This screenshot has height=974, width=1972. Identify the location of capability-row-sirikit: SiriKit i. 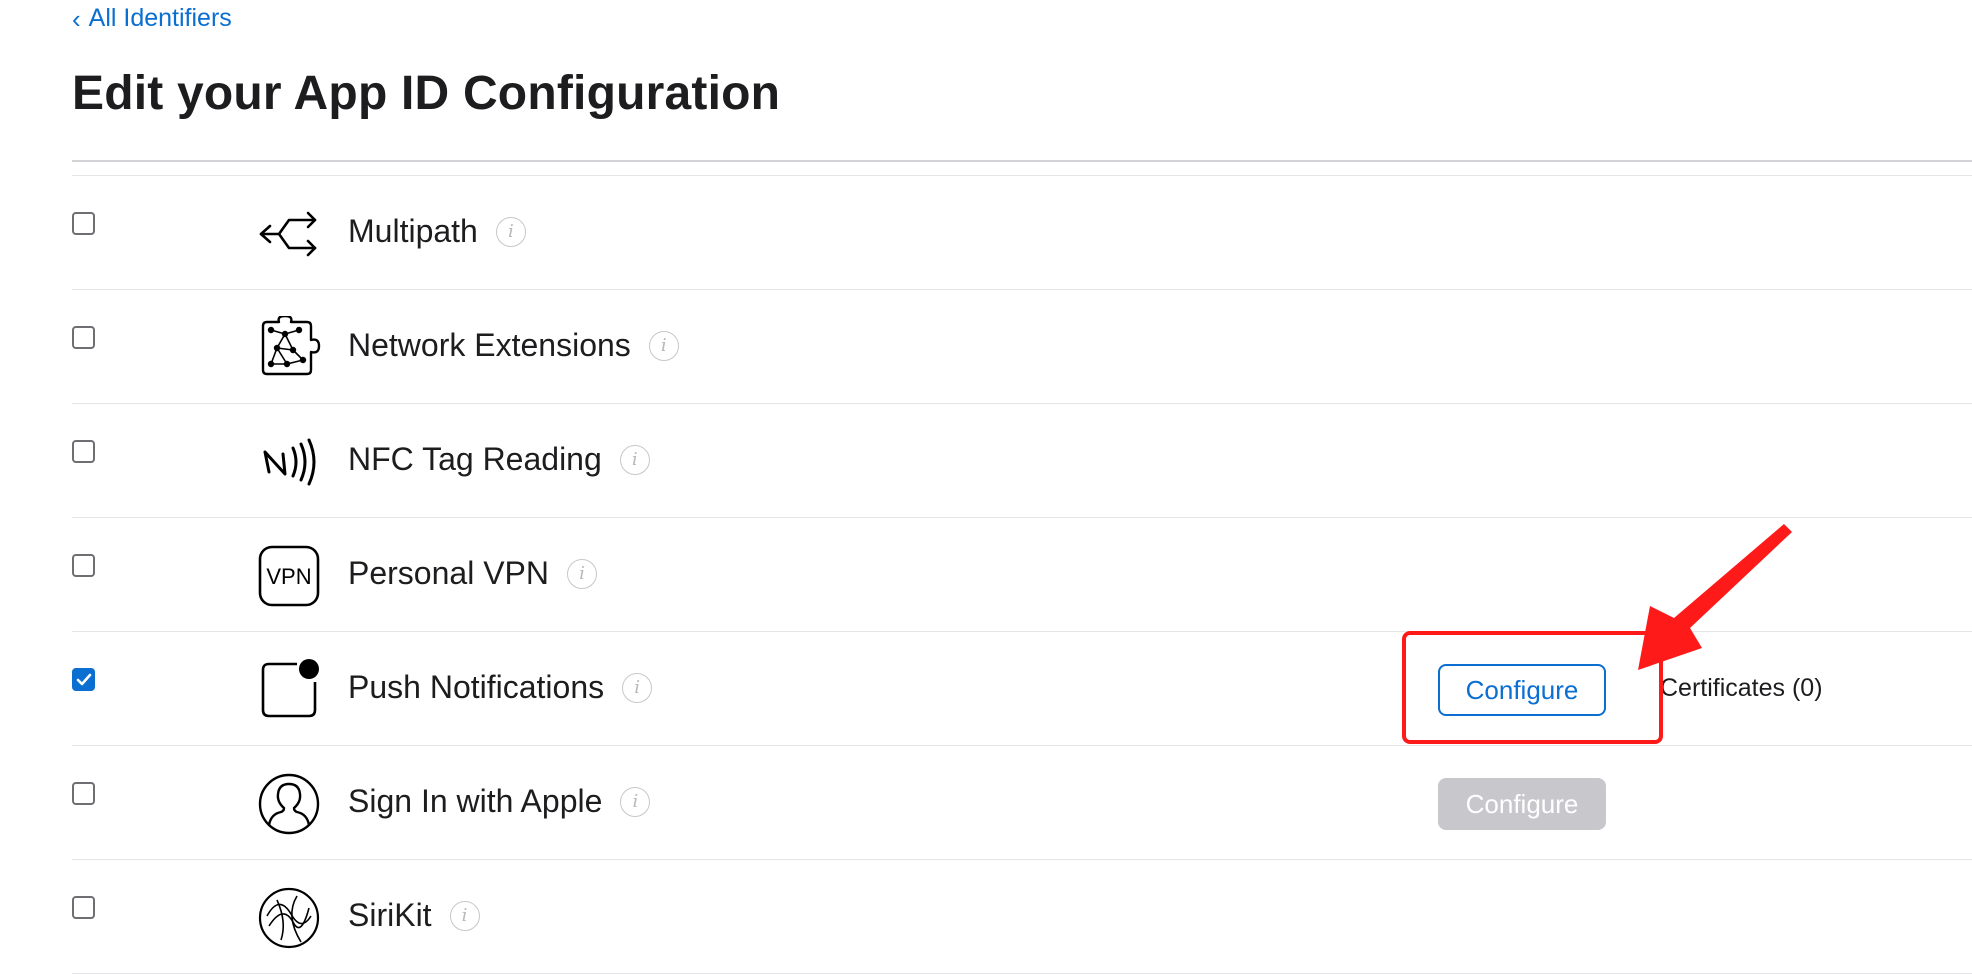
(1022, 917).